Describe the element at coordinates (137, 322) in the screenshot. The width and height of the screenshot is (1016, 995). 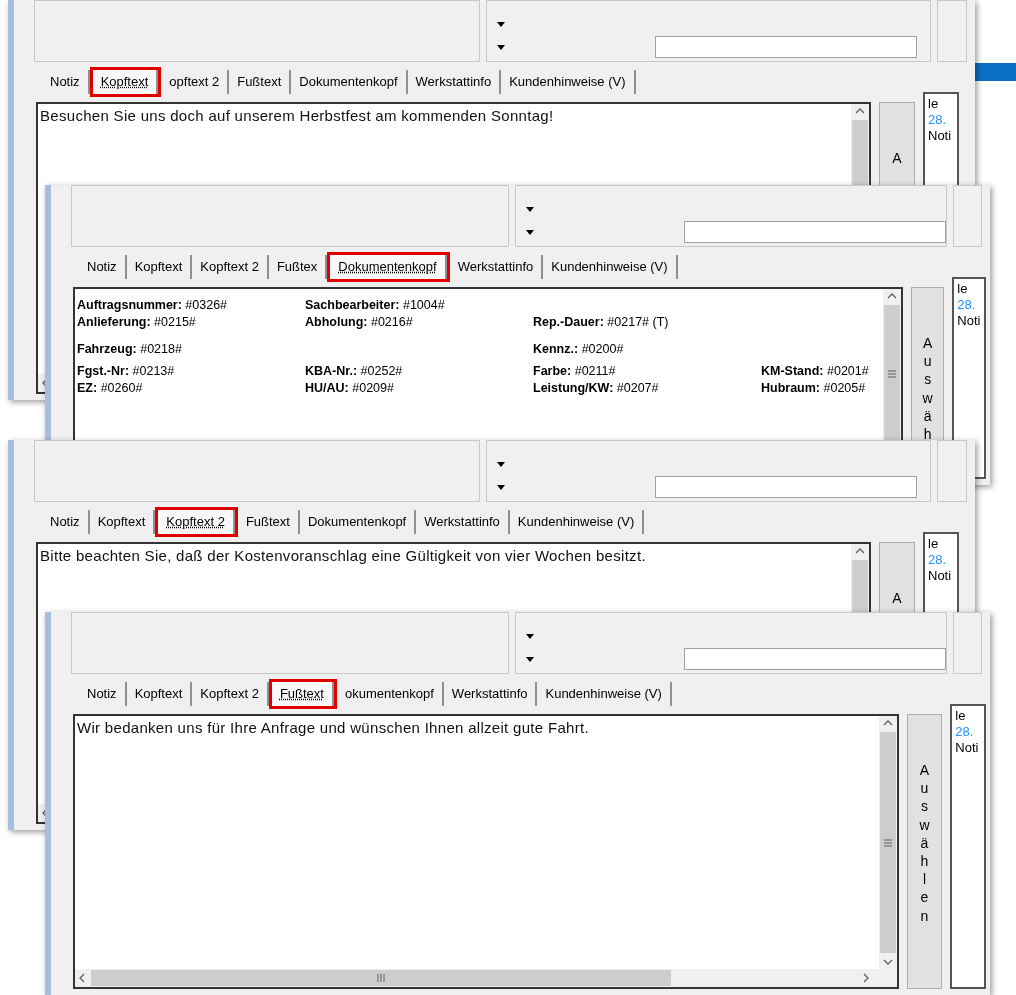
I see `field-placeholder: Anlieferung: #0215#` at that location.